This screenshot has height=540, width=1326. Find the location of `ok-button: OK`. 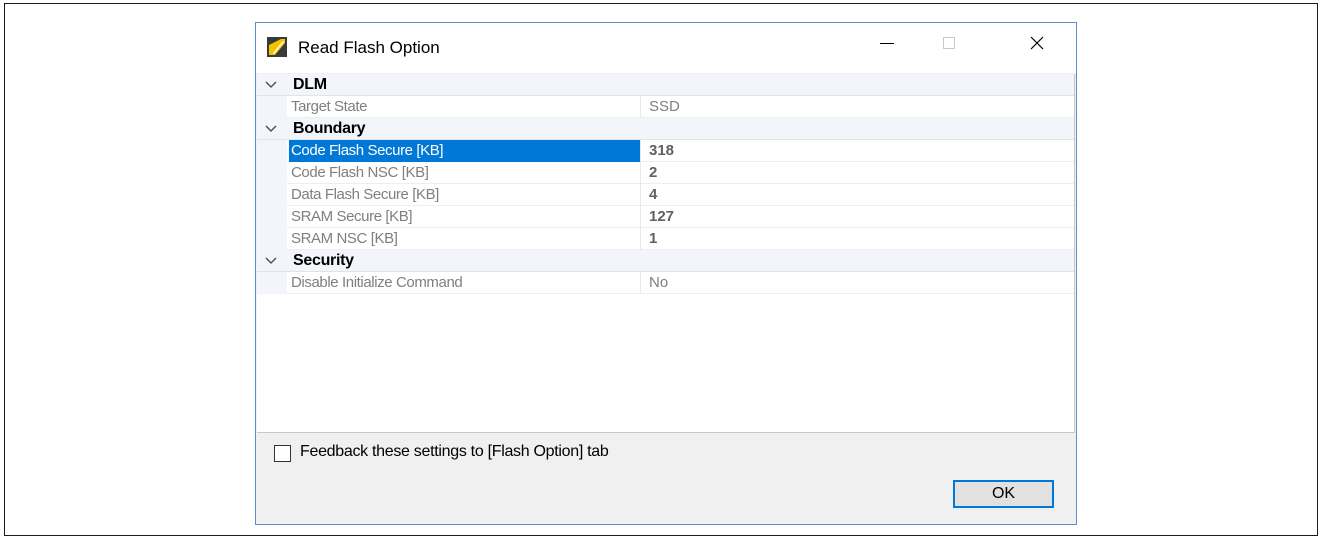

ok-button: OK is located at coordinates (1003, 494).